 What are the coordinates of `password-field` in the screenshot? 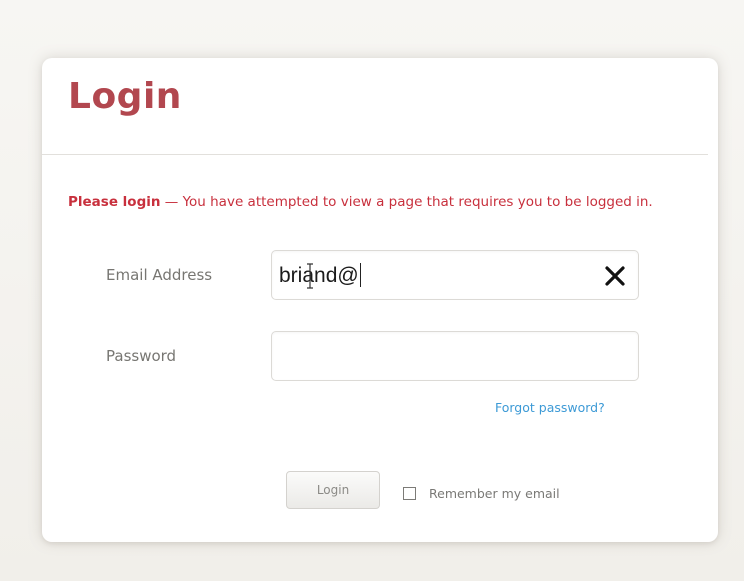 It's located at (455, 356).